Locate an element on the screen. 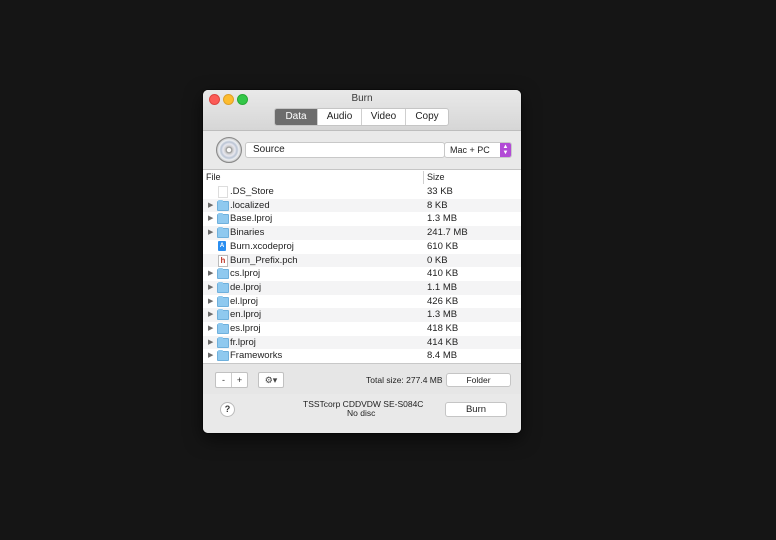 The image size is (776, 540). burn-footer: ? TSSTcorp CDDVDW SE-S084C No disc Burn is located at coordinates (362, 413).